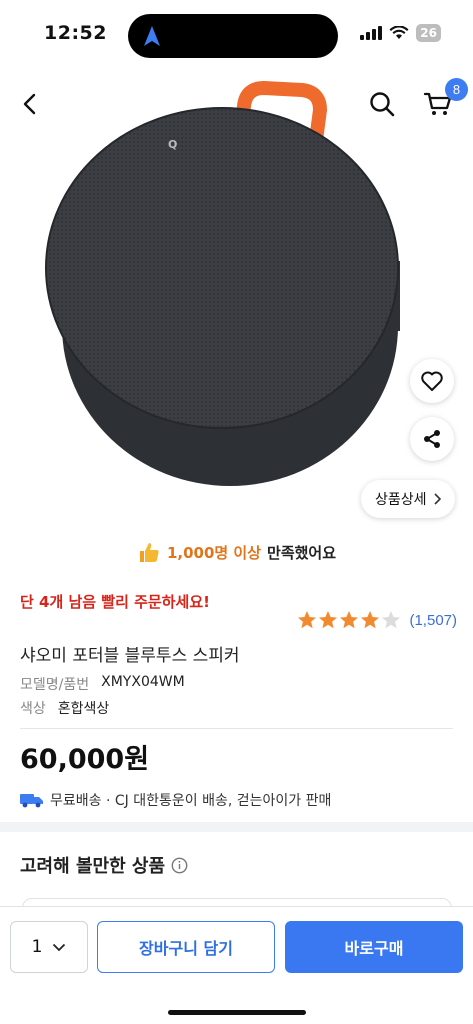 This screenshot has height=1024, width=473. I want to click on stock-urgency-text: 단 4개 남음 빨리 주문하세요!, so click(115, 602).